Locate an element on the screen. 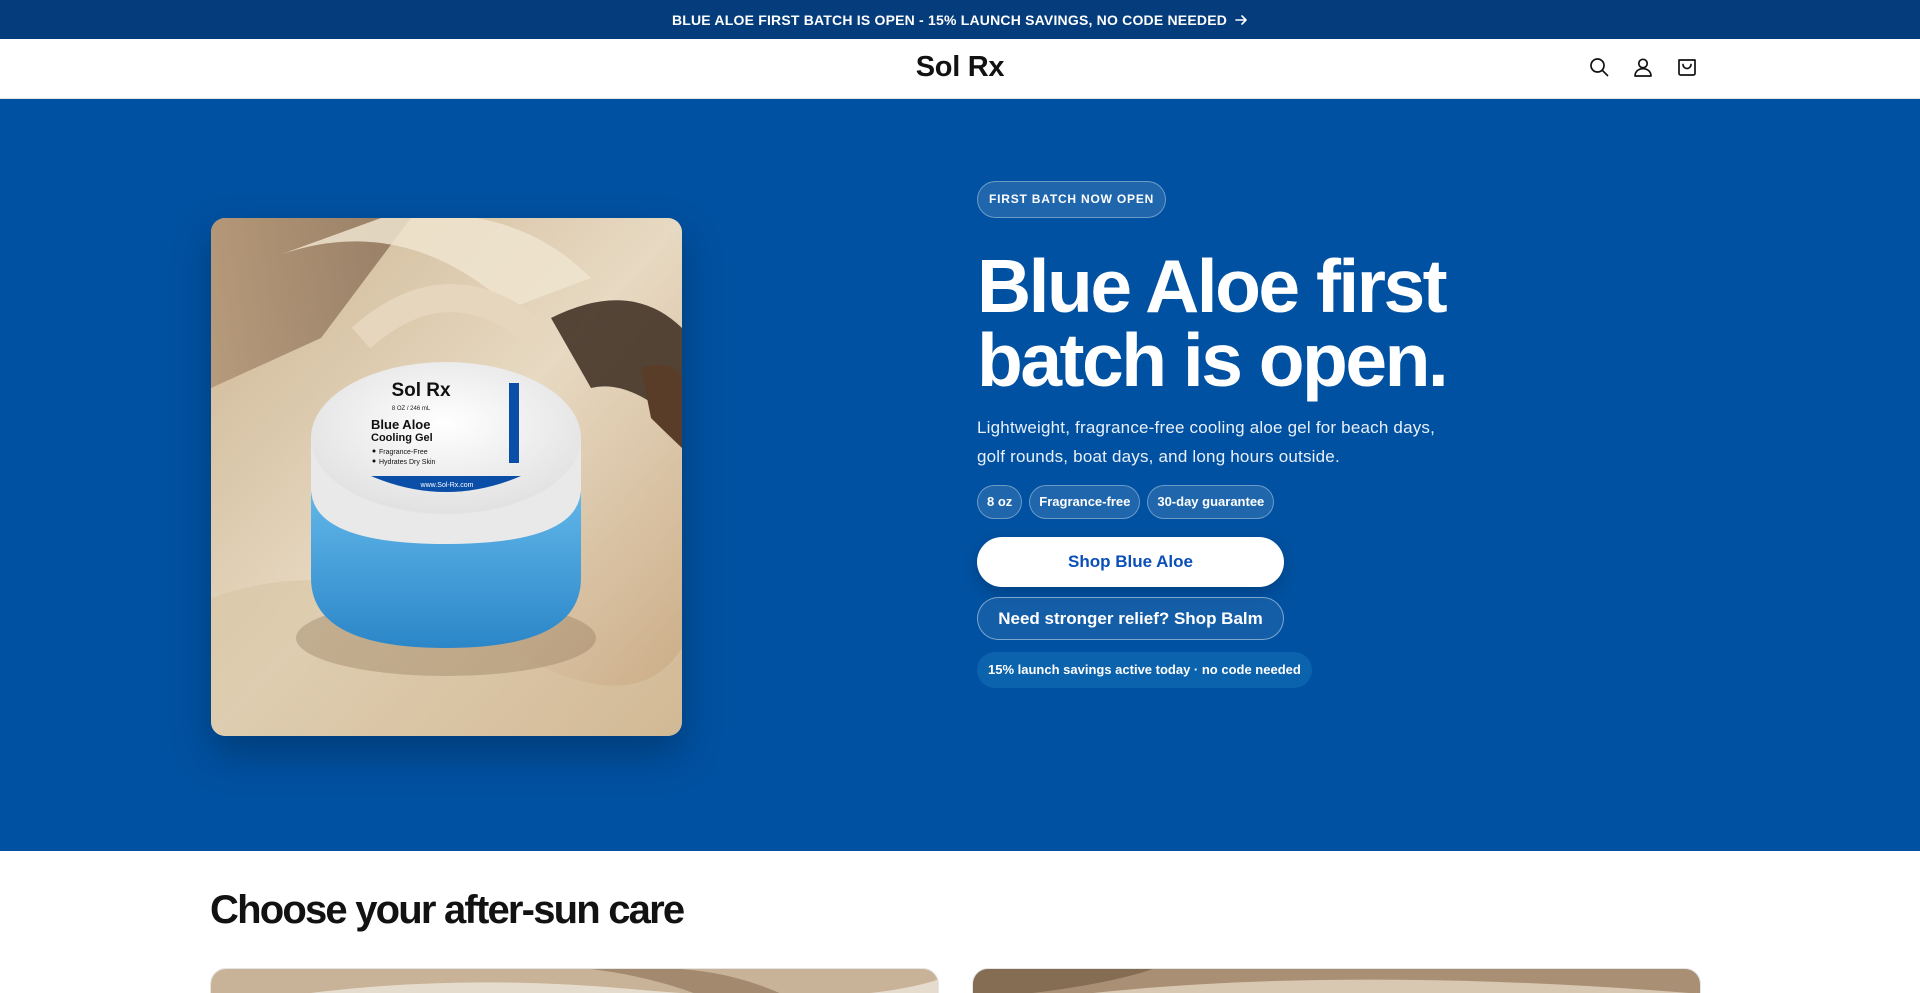 This screenshot has width=1920, height=993. account-icon is located at coordinates (1643, 67).